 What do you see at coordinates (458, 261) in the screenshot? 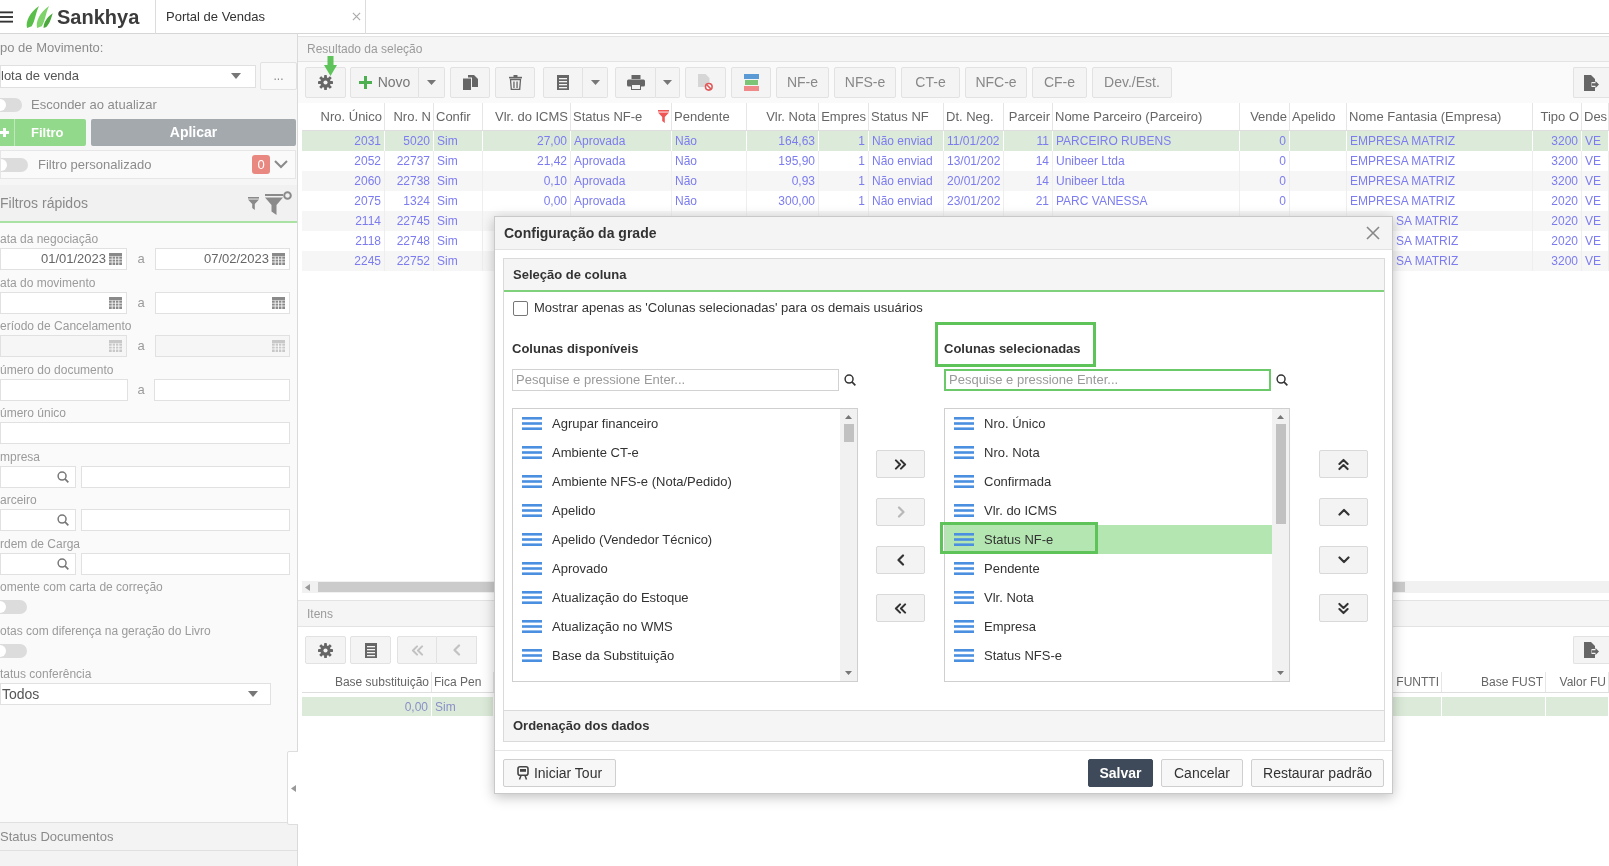
I see `table-cell: Sim` at bounding box center [458, 261].